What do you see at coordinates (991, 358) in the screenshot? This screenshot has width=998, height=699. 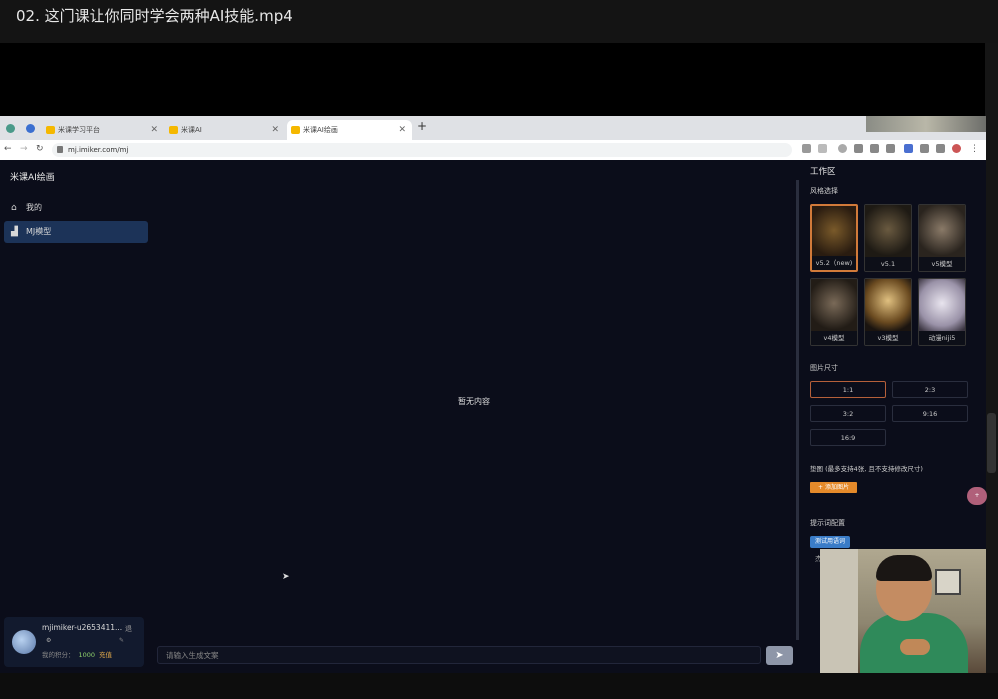 I see `page-scrollbar` at bounding box center [991, 358].